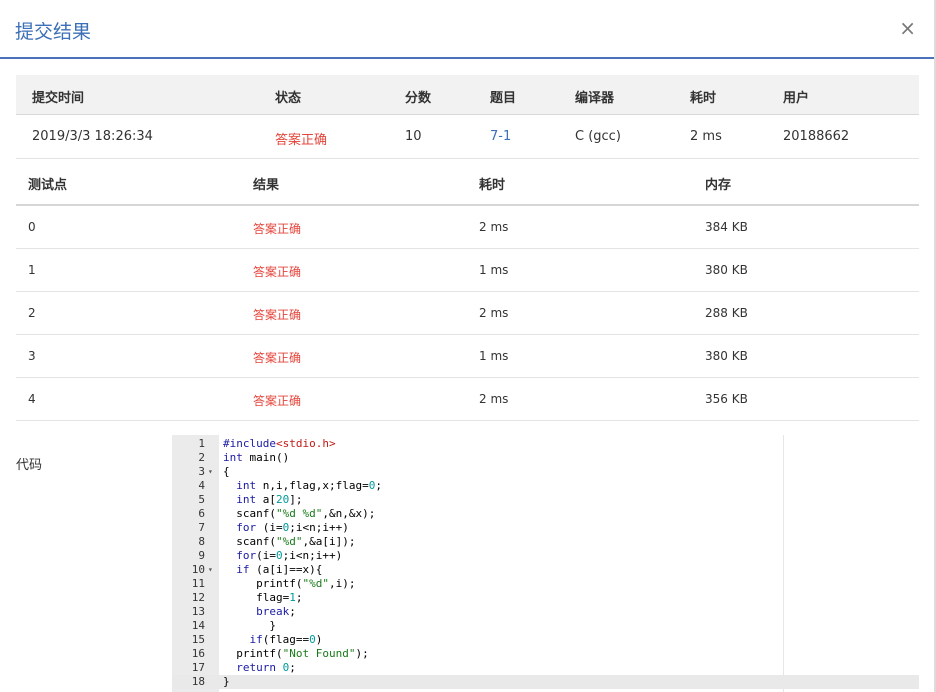 The width and height of the screenshot is (936, 692). I want to click on dialog-header: 提交结果 ×, so click(467, 29).